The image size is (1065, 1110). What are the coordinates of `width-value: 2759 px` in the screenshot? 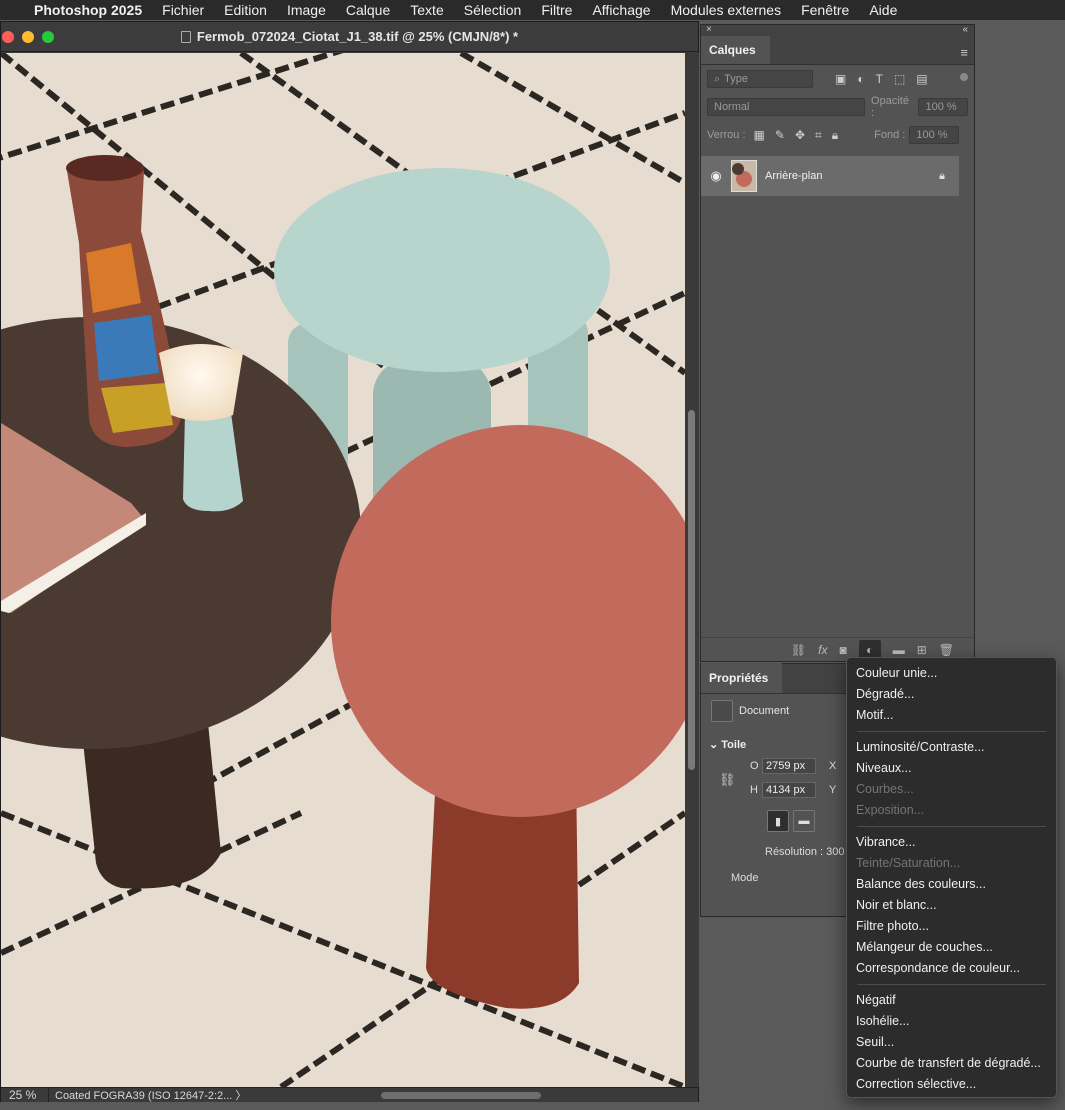 It's located at (786, 766).